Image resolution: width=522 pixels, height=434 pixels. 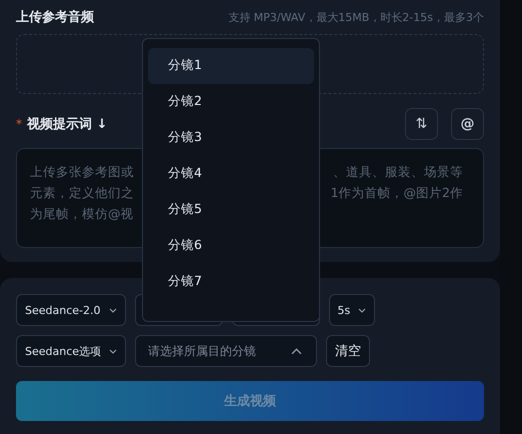 What do you see at coordinates (356, 17) in the screenshot?
I see `upload-hint: 支持 MP3/WAV，最大15MB，时长2-15s，最多3个` at bounding box center [356, 17].